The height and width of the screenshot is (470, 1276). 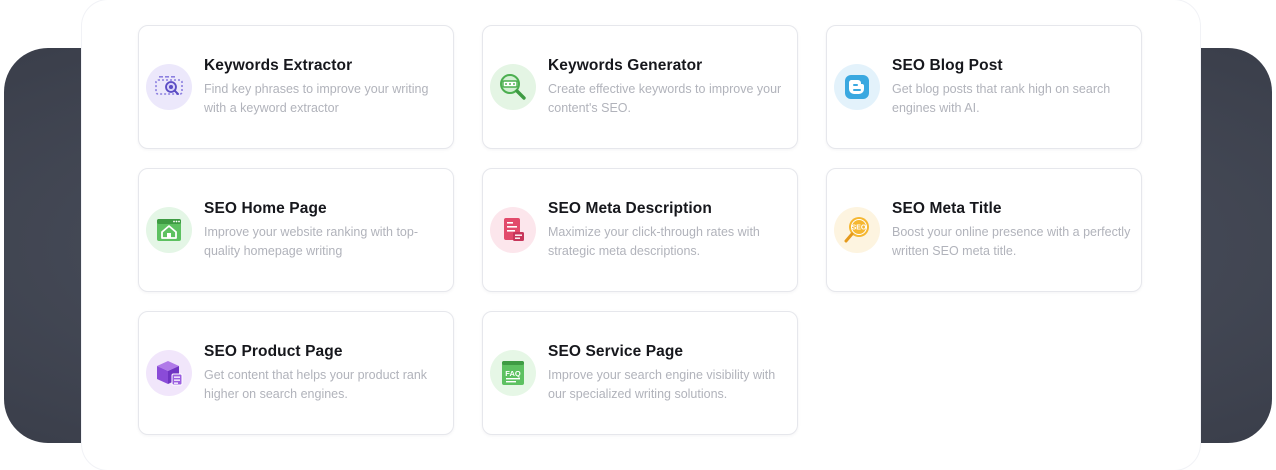 I want to click on tool-title: Keywords Extractor, so click(x=278, y=65).